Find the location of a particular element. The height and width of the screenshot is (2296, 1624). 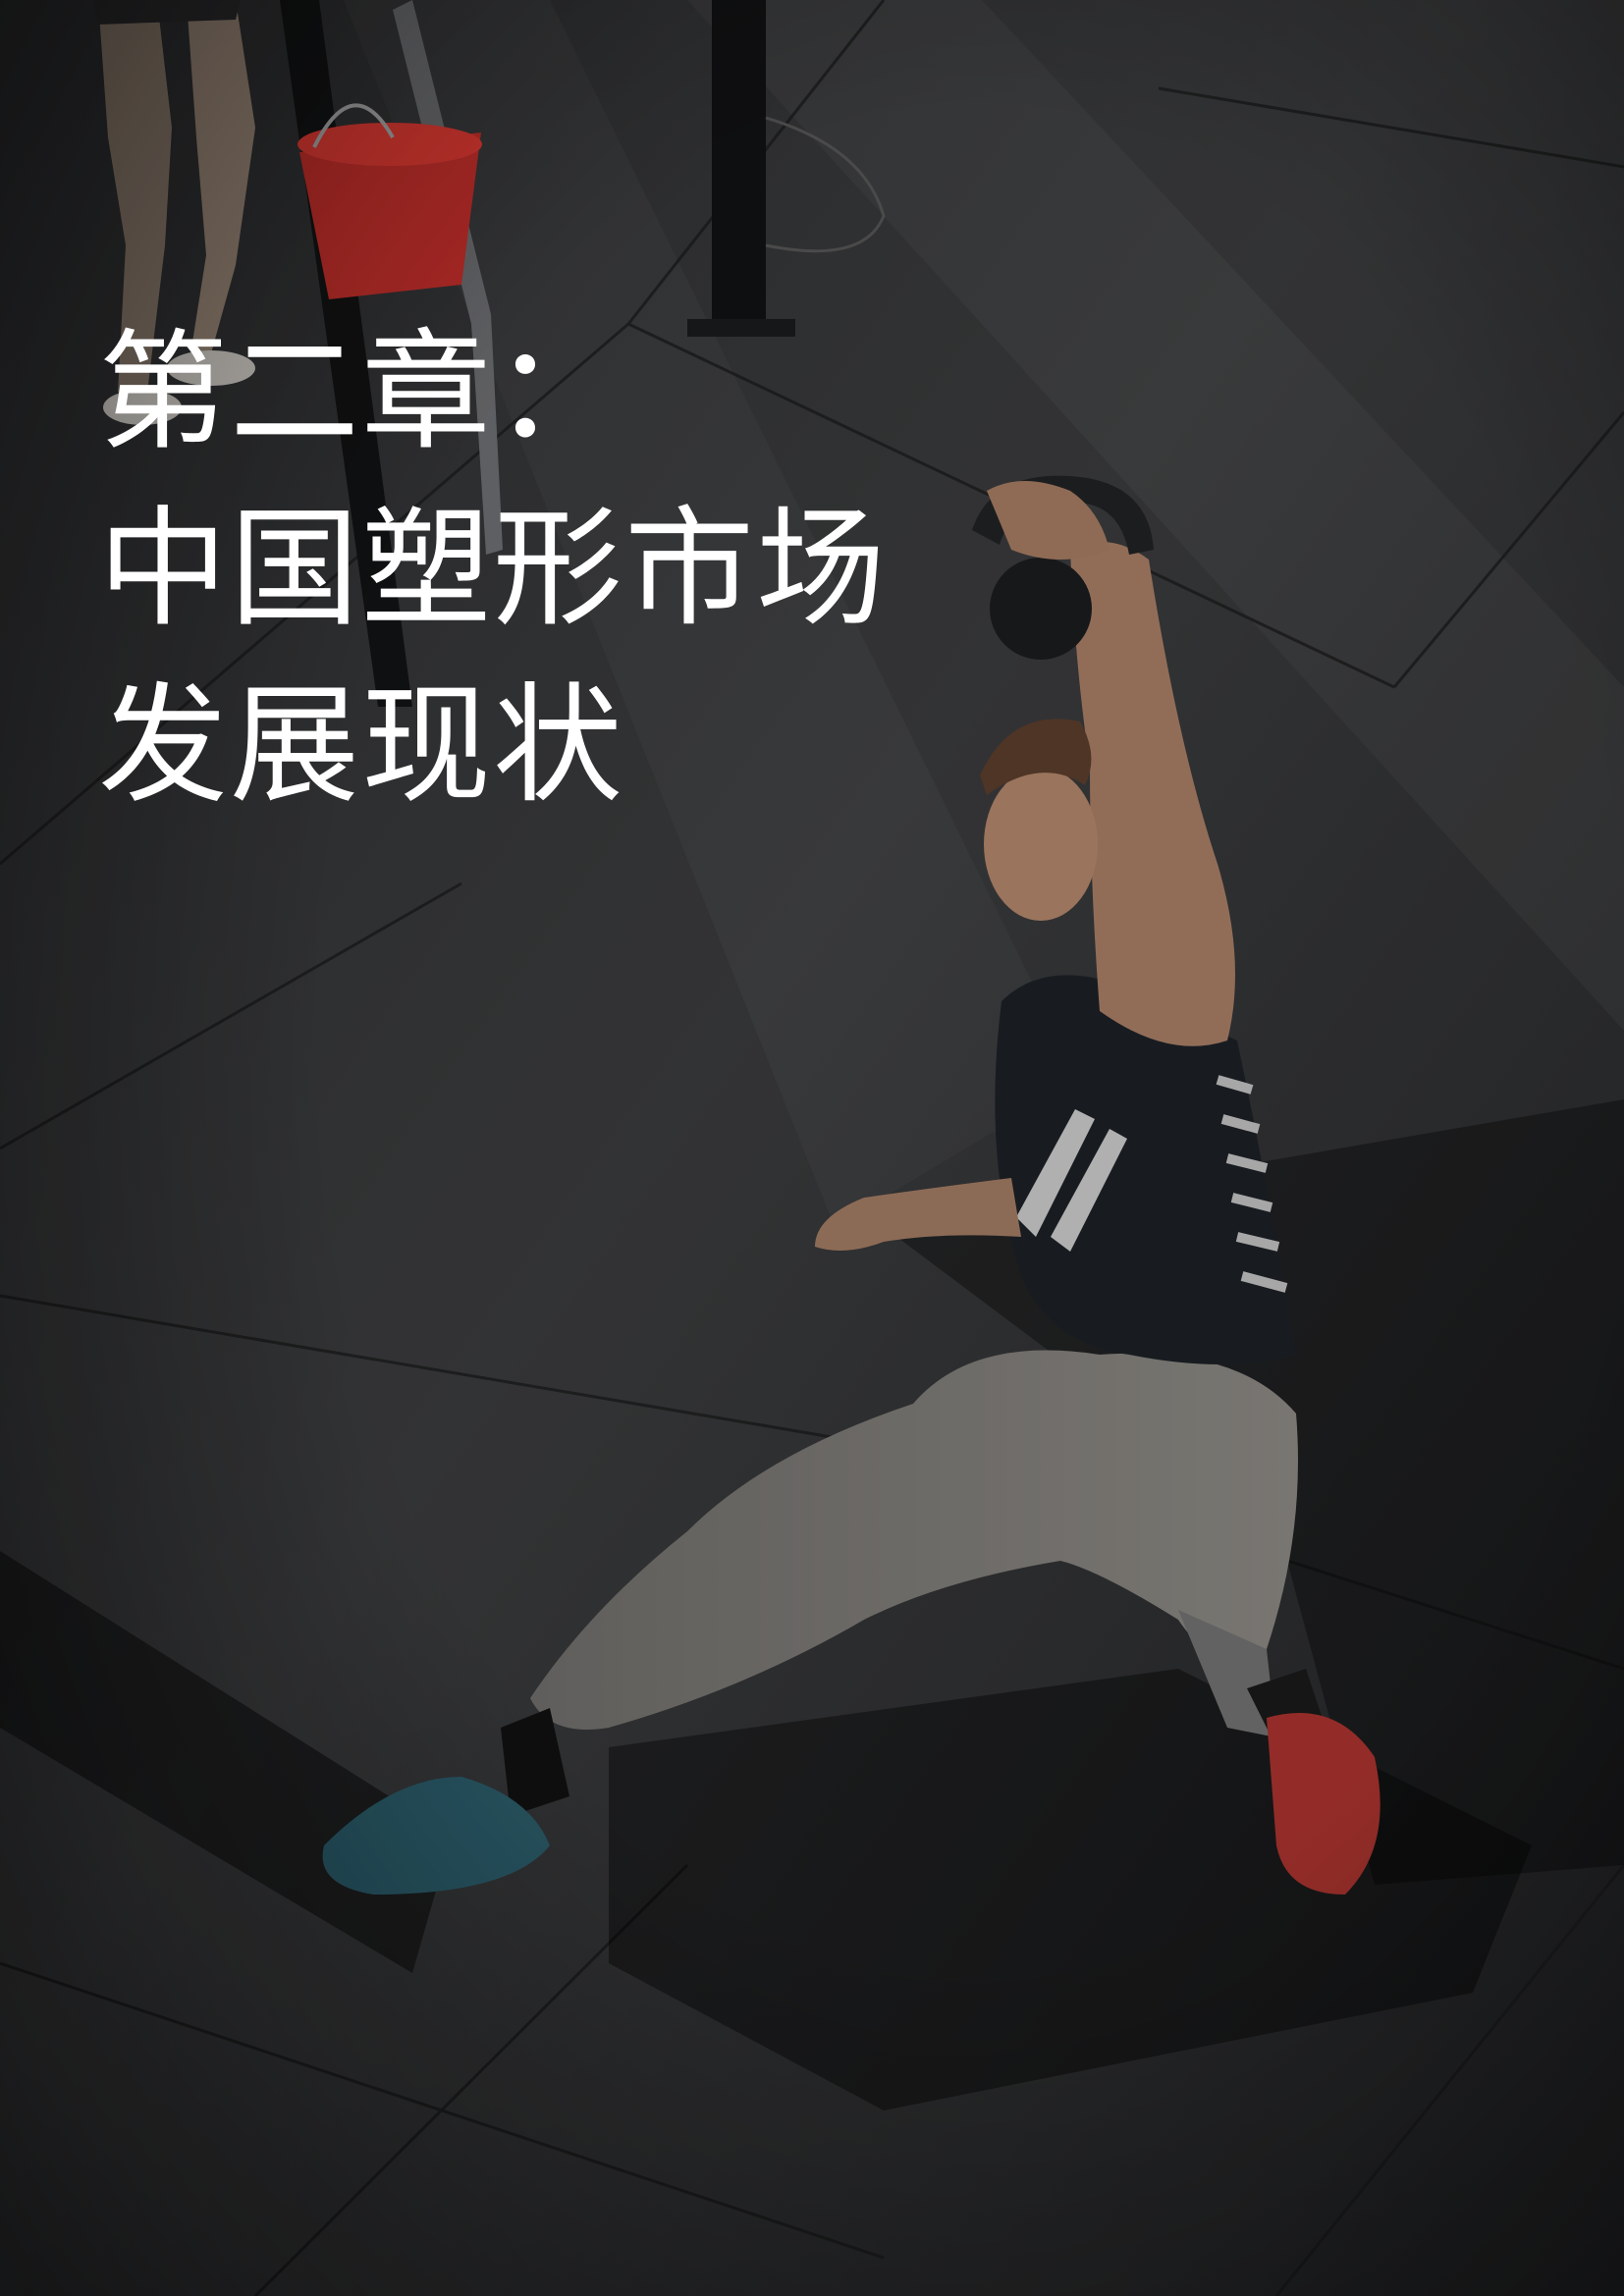

chapter-title-line-1: 中国塑形市场 is located at coordinates (493, 570).